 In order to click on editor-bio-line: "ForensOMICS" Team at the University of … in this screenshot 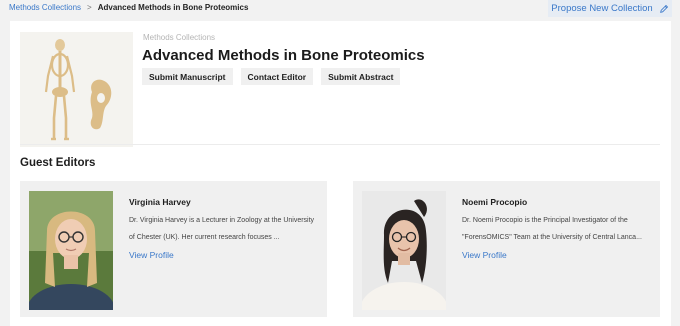, I will do `click(552, 237)`.